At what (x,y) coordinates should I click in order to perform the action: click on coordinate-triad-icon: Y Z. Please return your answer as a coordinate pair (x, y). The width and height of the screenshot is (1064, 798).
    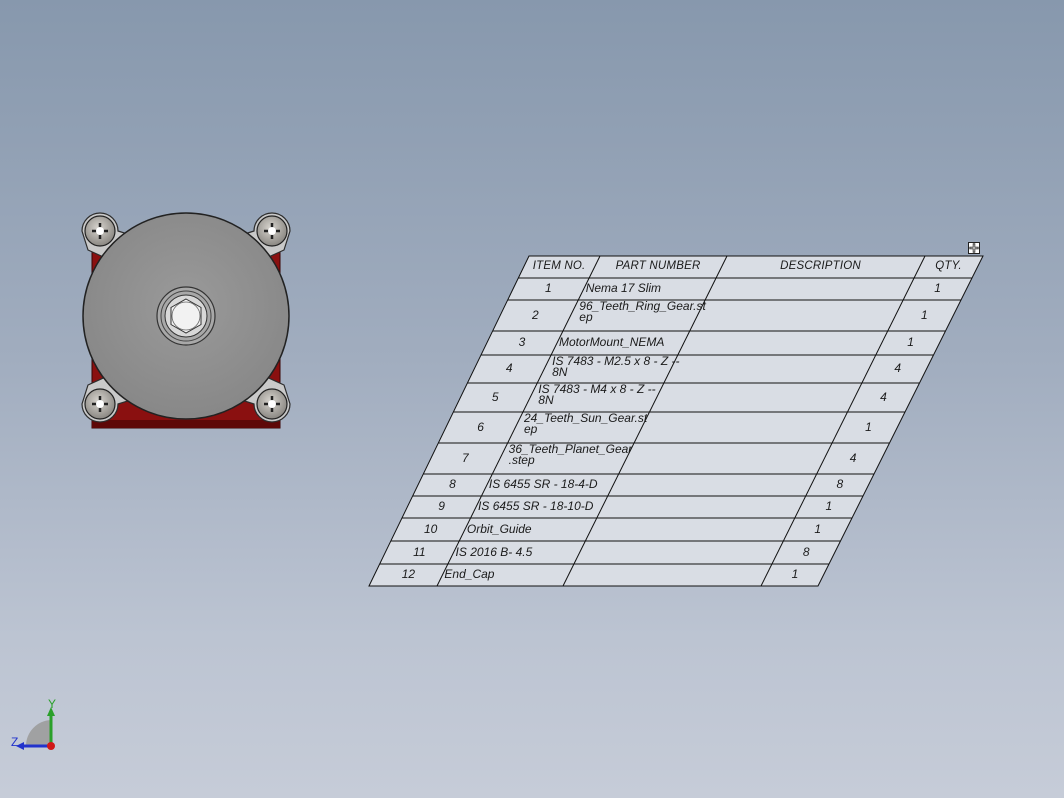
    Looking at the image, I should click on (36, 727).